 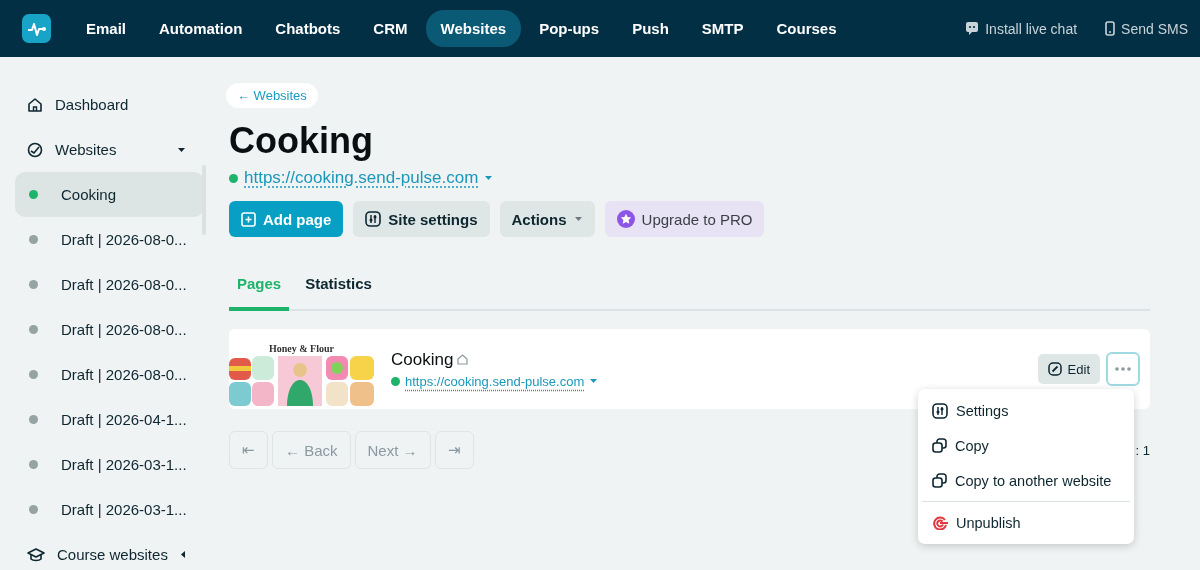 I want to click on sidebar-item: Dashboard, so click(x=109, y=104).